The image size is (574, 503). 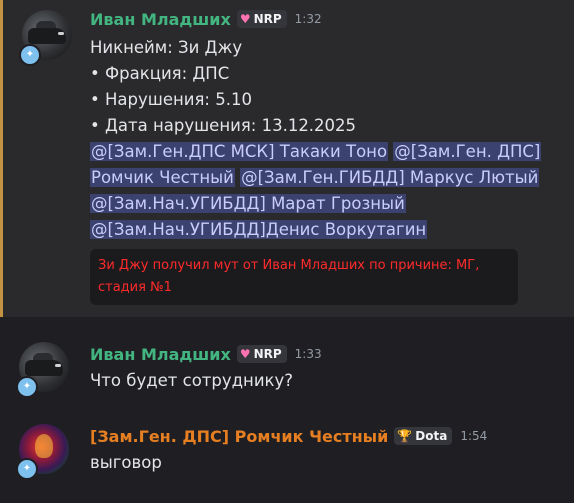 What do you see at coordinates (431, 436) in the screenshot?
I see `guild-tag-label: Dota` at bounding box center [431, 436].